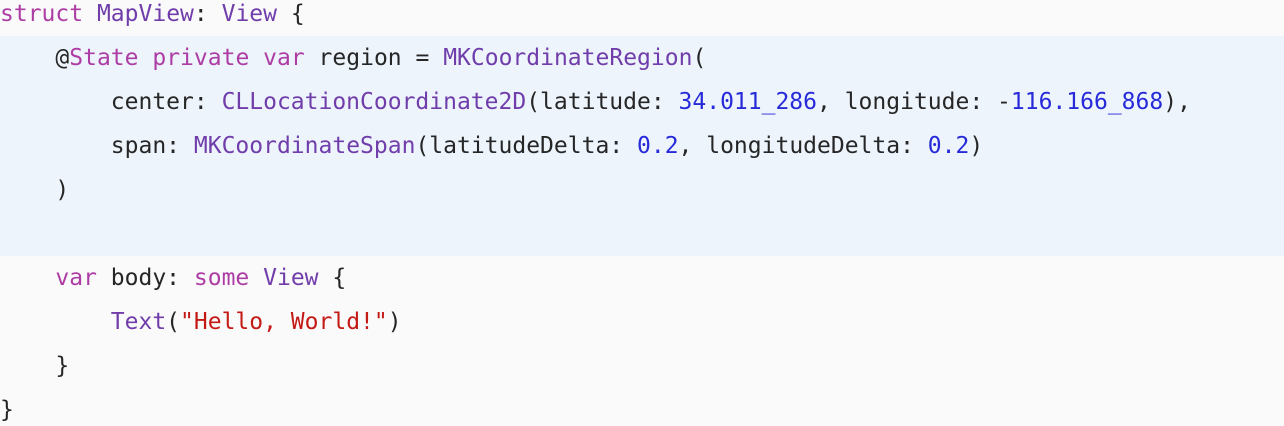 The image size is (1284, 426). Describe the element at coordinates (221, 278) in the screenshot. I see `keyword-some: some` at that location.